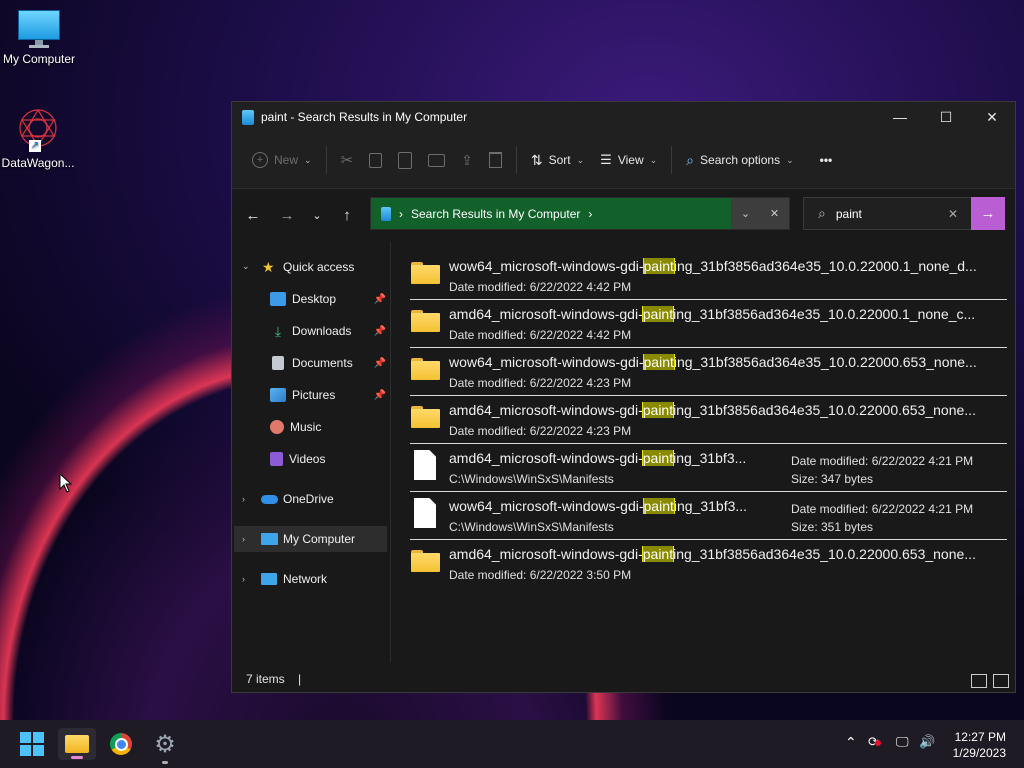  I want to click on delete-button, so click(495, 160).